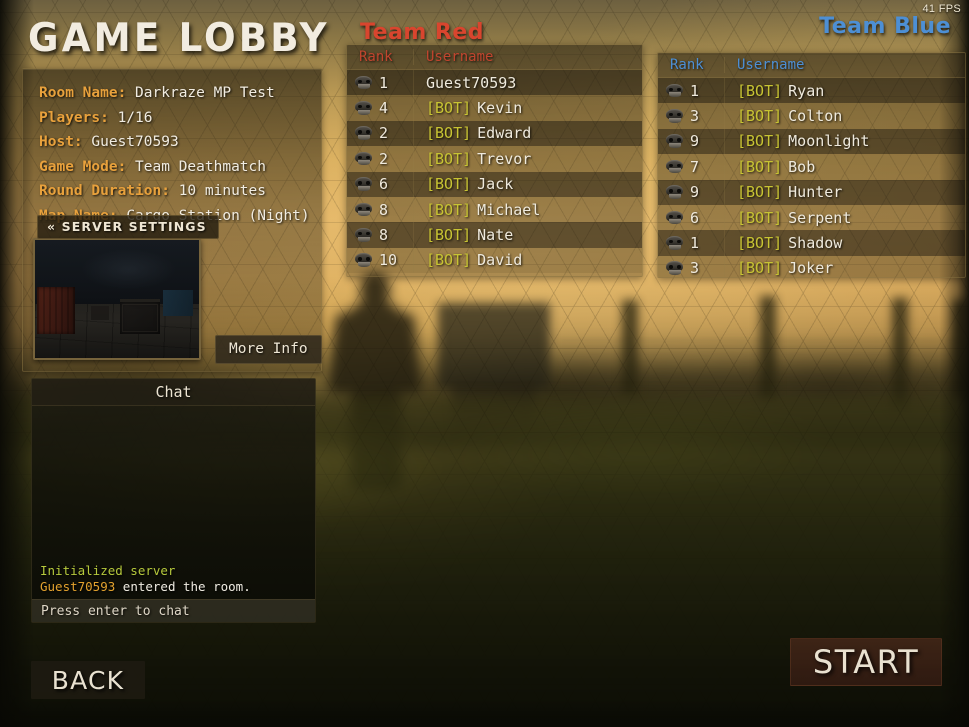  What do you see at coordinates (388, 260) in the screenshot?
I see `player-rank-value: 10` at bounding box center [388, 260].